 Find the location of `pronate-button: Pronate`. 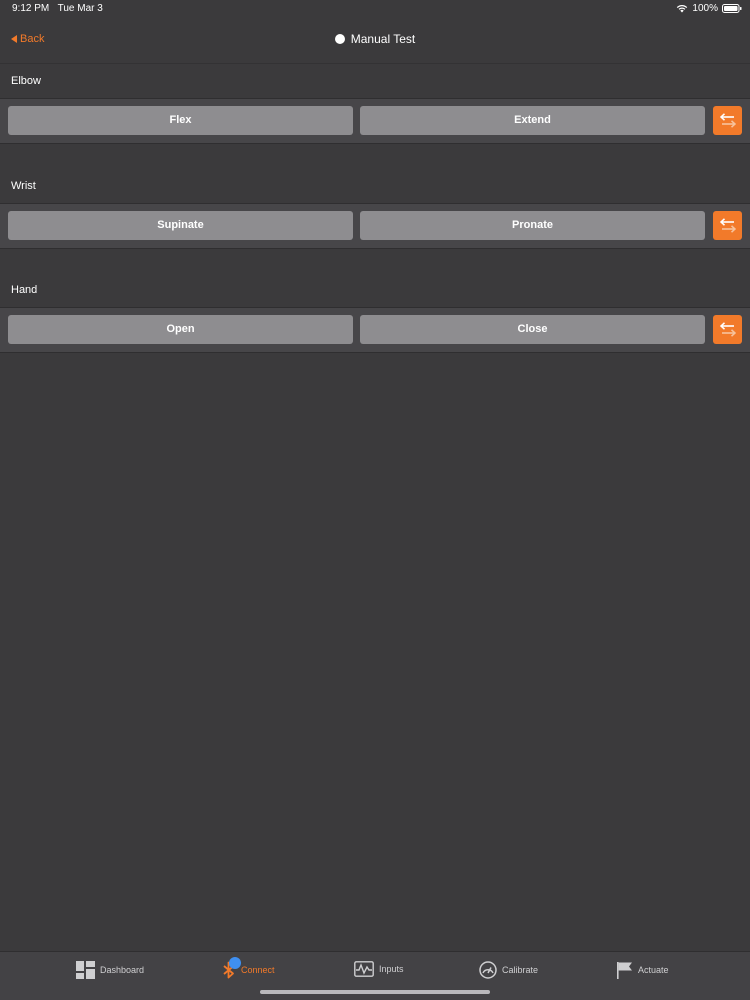

pronate-button: Pronate is located at coordinates (532, 225).